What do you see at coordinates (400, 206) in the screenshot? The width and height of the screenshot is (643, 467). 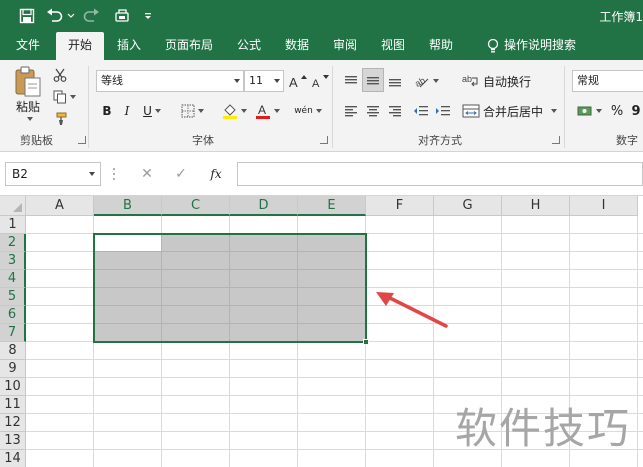 I see `column-header-f: F` at bounding box center [400, 206].